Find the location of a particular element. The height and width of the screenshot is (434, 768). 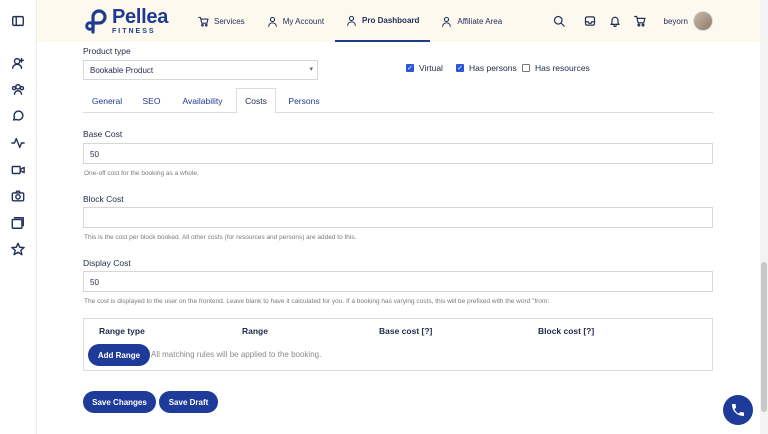

product-type-select: Bookable Product ▾ is located at coordinates (200, 70).